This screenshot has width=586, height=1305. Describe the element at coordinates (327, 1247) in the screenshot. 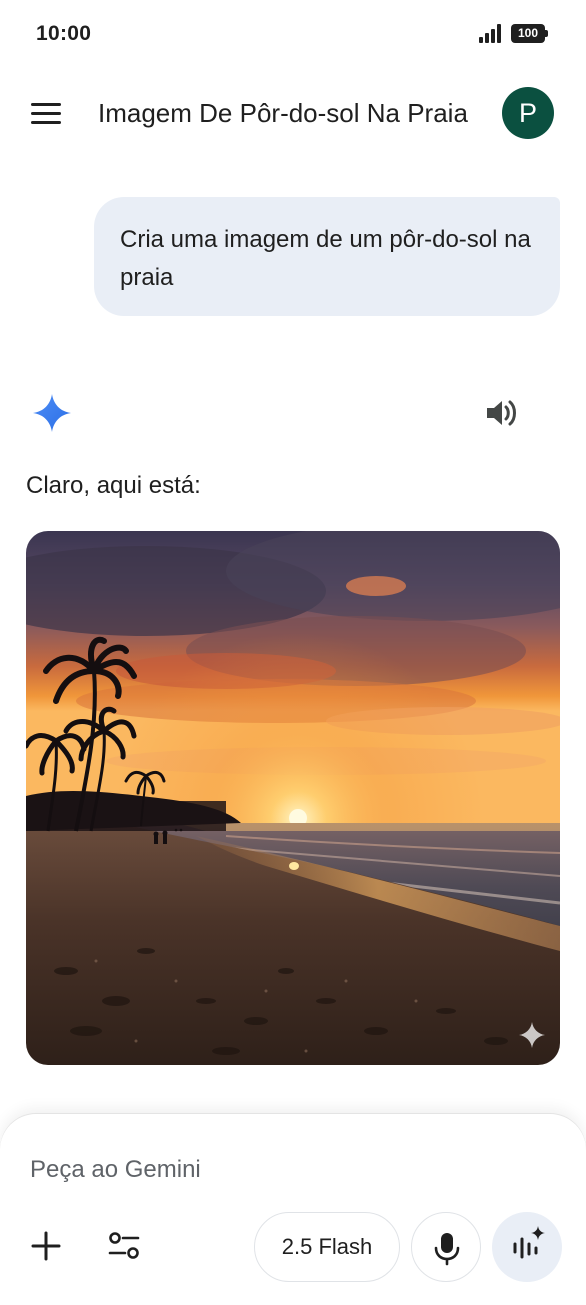

I see `model-selector-button: 2.5 Flash` at that location.